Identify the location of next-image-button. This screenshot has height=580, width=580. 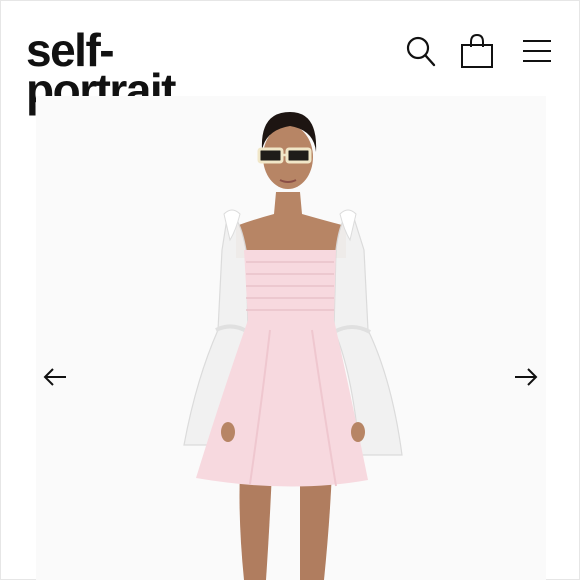
(526, 377).